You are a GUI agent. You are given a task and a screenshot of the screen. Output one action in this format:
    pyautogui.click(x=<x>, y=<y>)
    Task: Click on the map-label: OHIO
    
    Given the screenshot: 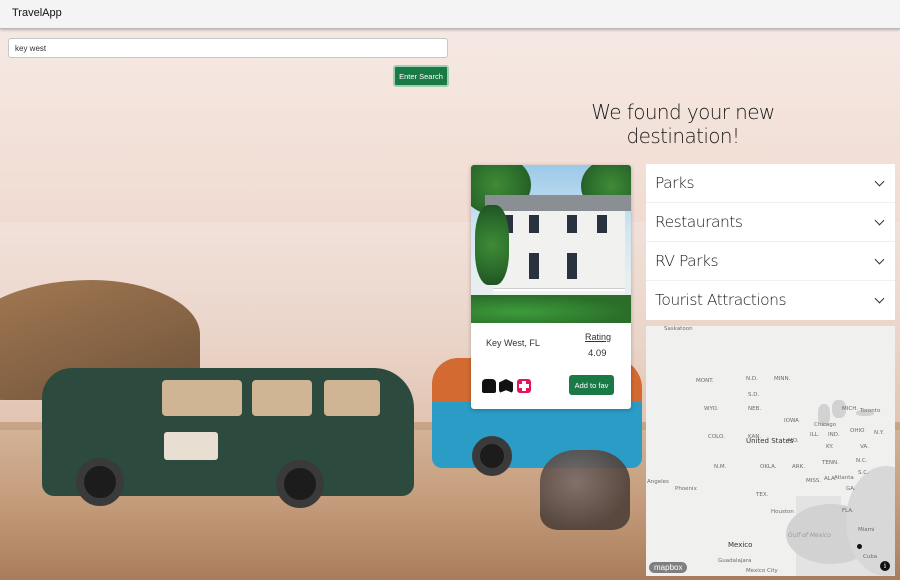 What is the action you would take?
    pyautogui.click(x=857, y=431)
    